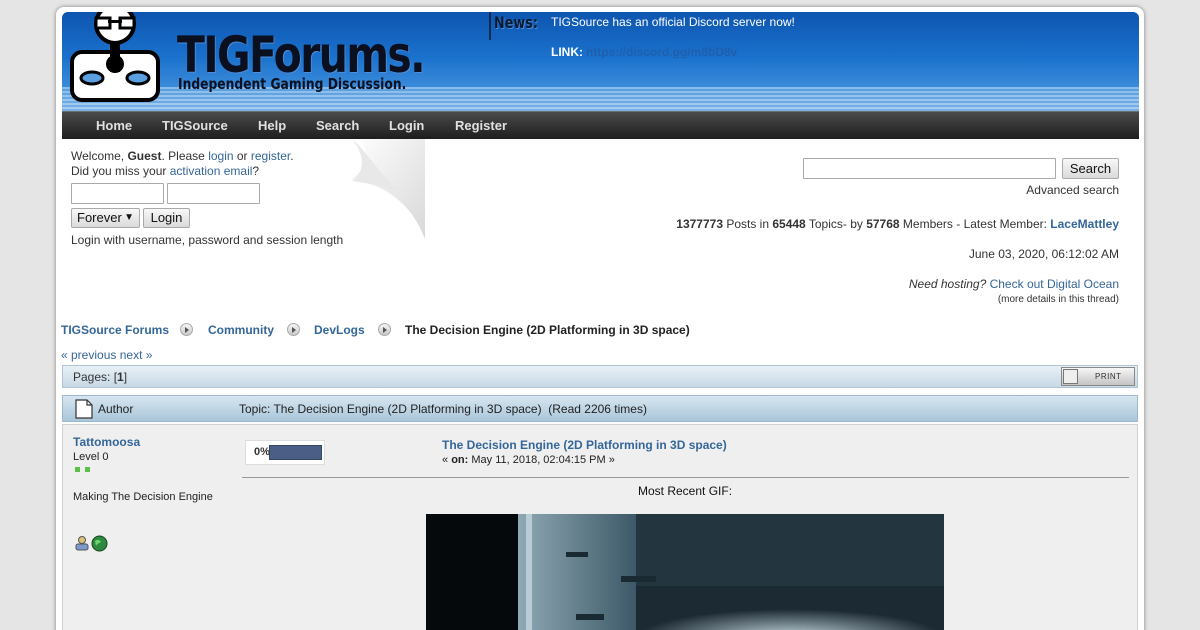  I want to click on profile-icon, so click(82, 543).